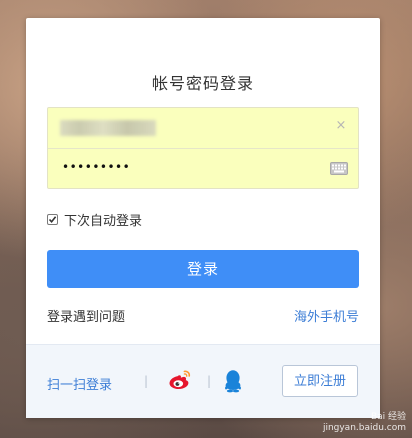 The image size is (412, 438). Describe the element at coordinates (364, 428) in the screenshot. I see `watermark-site: jingyan.baidu.com` at that location.